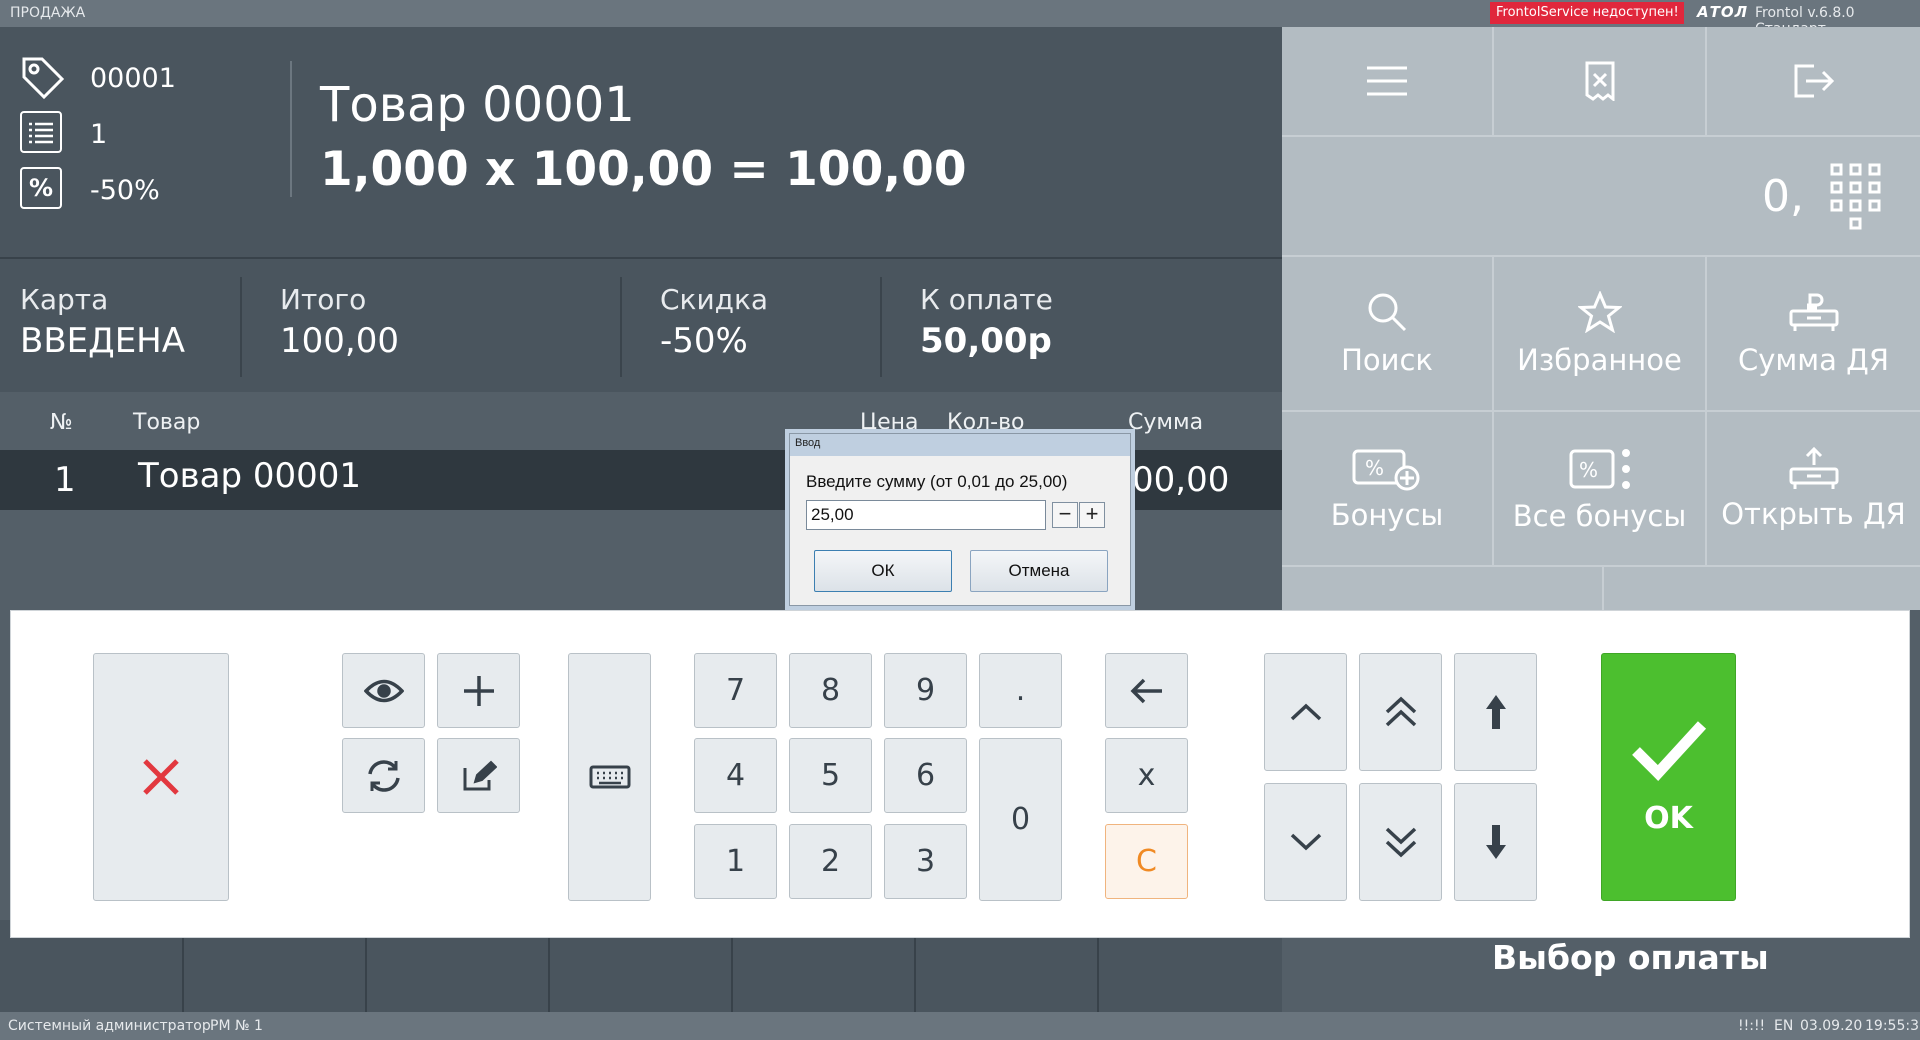  Describe the element at coordinates (643, 169) in the screenshot. I see `item-calculation: 1,000 x 100,00 = 100,00` at that location.